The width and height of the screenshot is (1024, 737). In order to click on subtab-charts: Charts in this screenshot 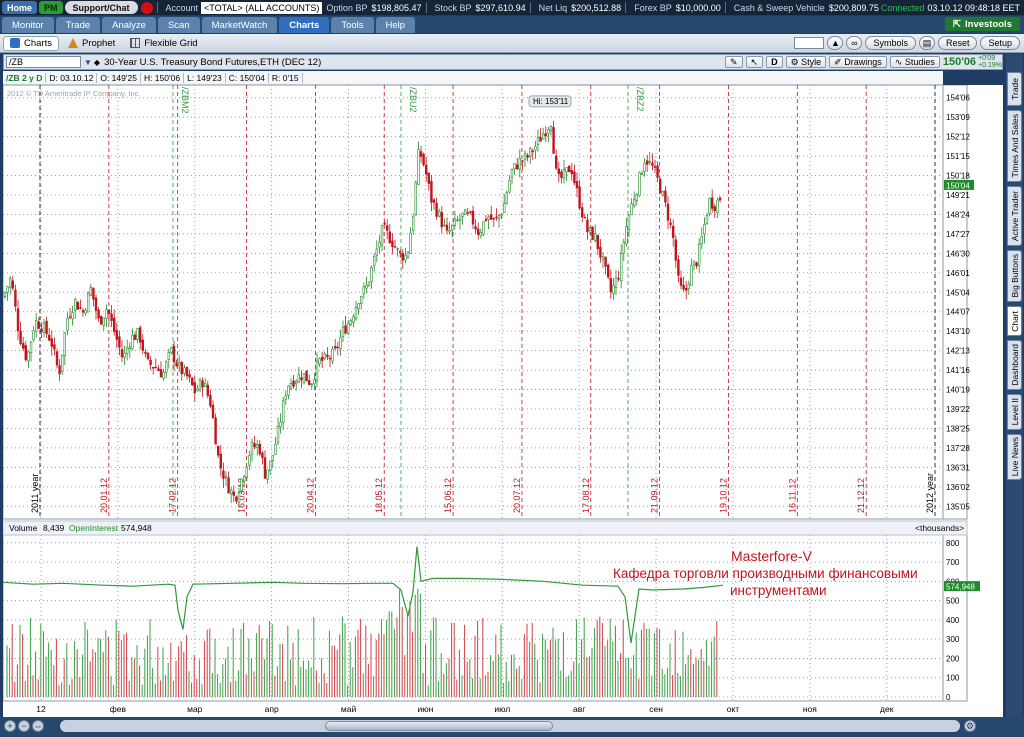, I will do `click(31, 43)`.